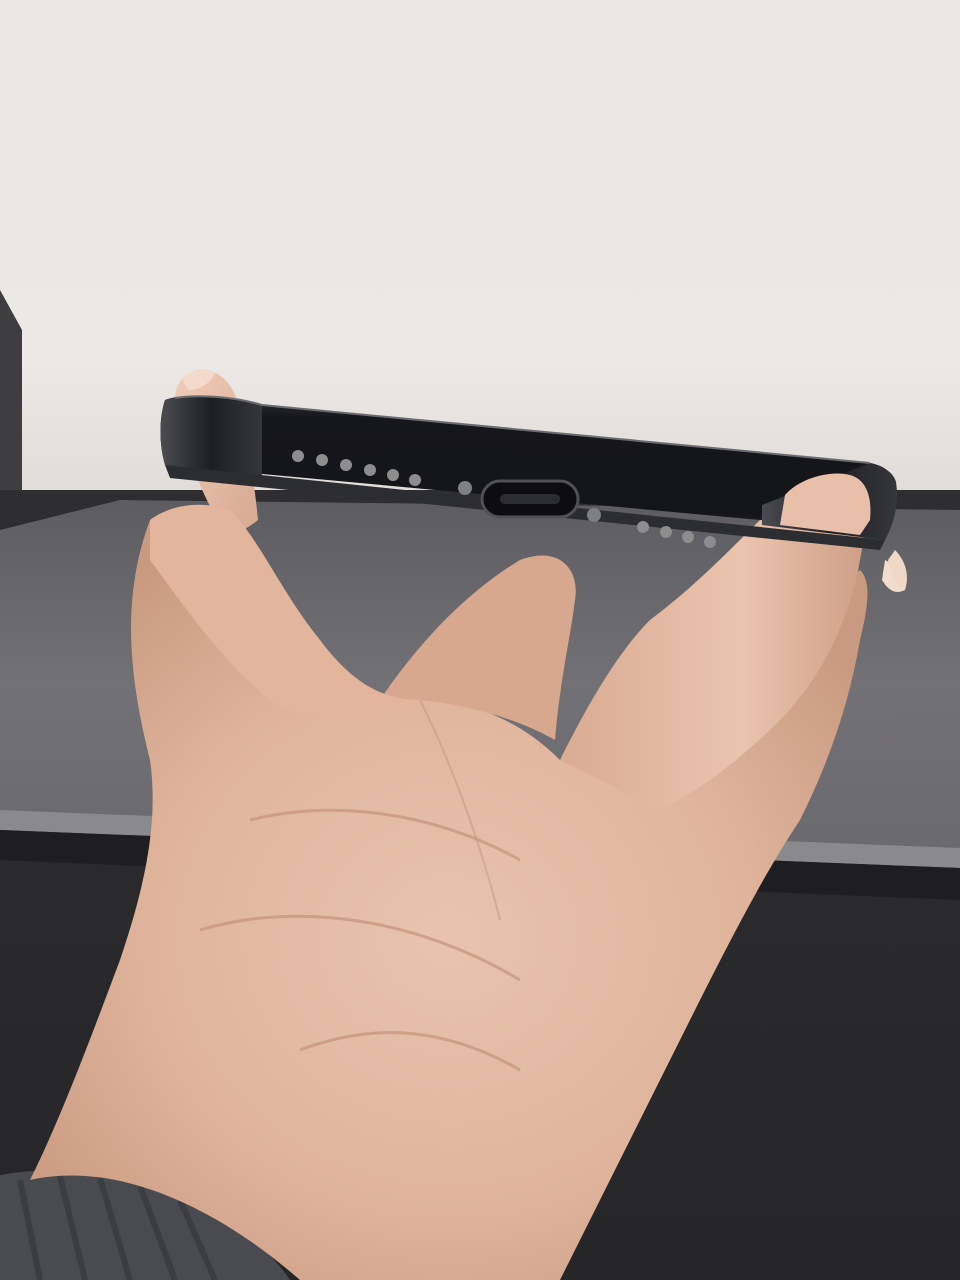  What do you see at coordinates (11, 405) in the screenshot?
I see `left-dark-object` at bounding box center [11, 405].